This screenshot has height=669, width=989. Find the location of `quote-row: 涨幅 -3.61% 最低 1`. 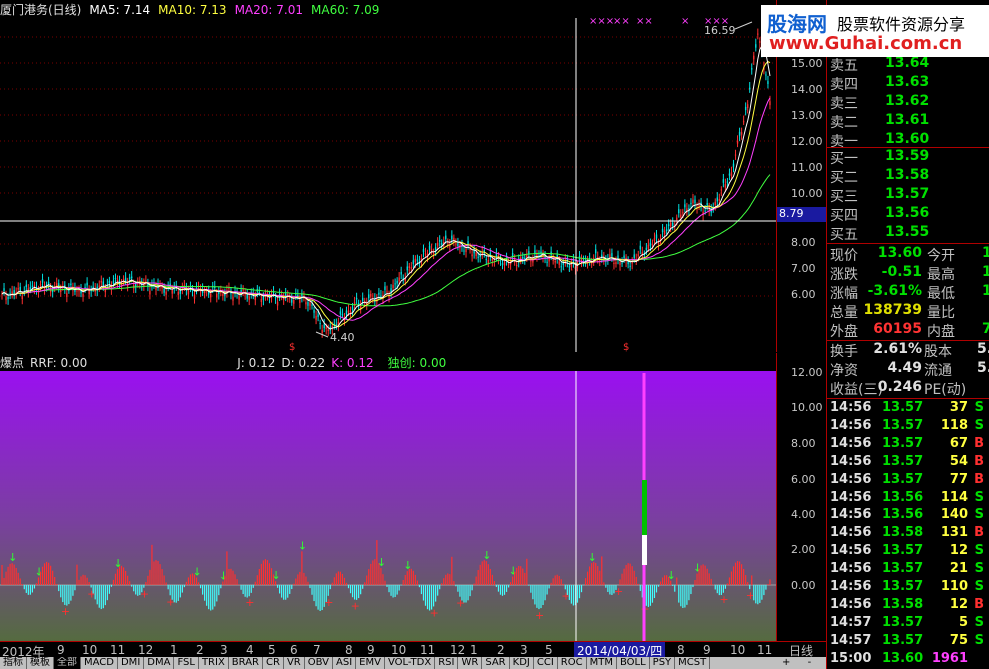

quote-row: 涨幅 -3.61% 最低 1 is located at coordinates (908, 292).